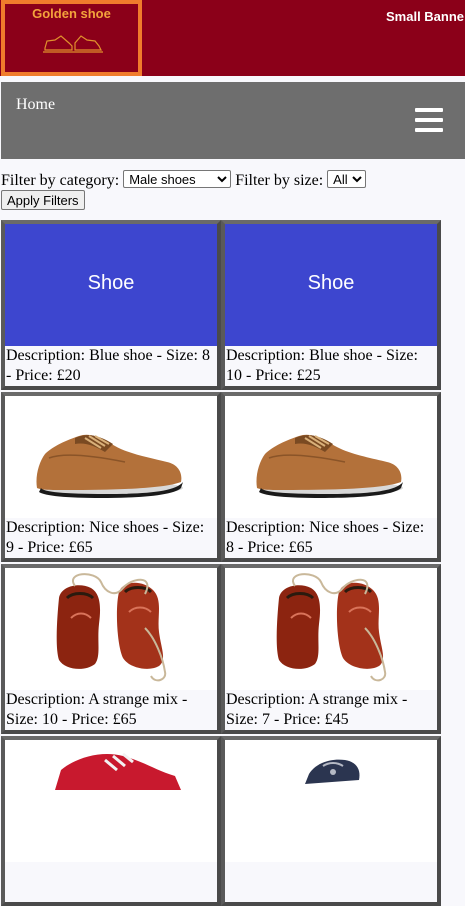  What do you see at coordinates (60, 180) in the screenshot?
I see `category-filter-label: Filter by category:` at bounding box center [60, 180].